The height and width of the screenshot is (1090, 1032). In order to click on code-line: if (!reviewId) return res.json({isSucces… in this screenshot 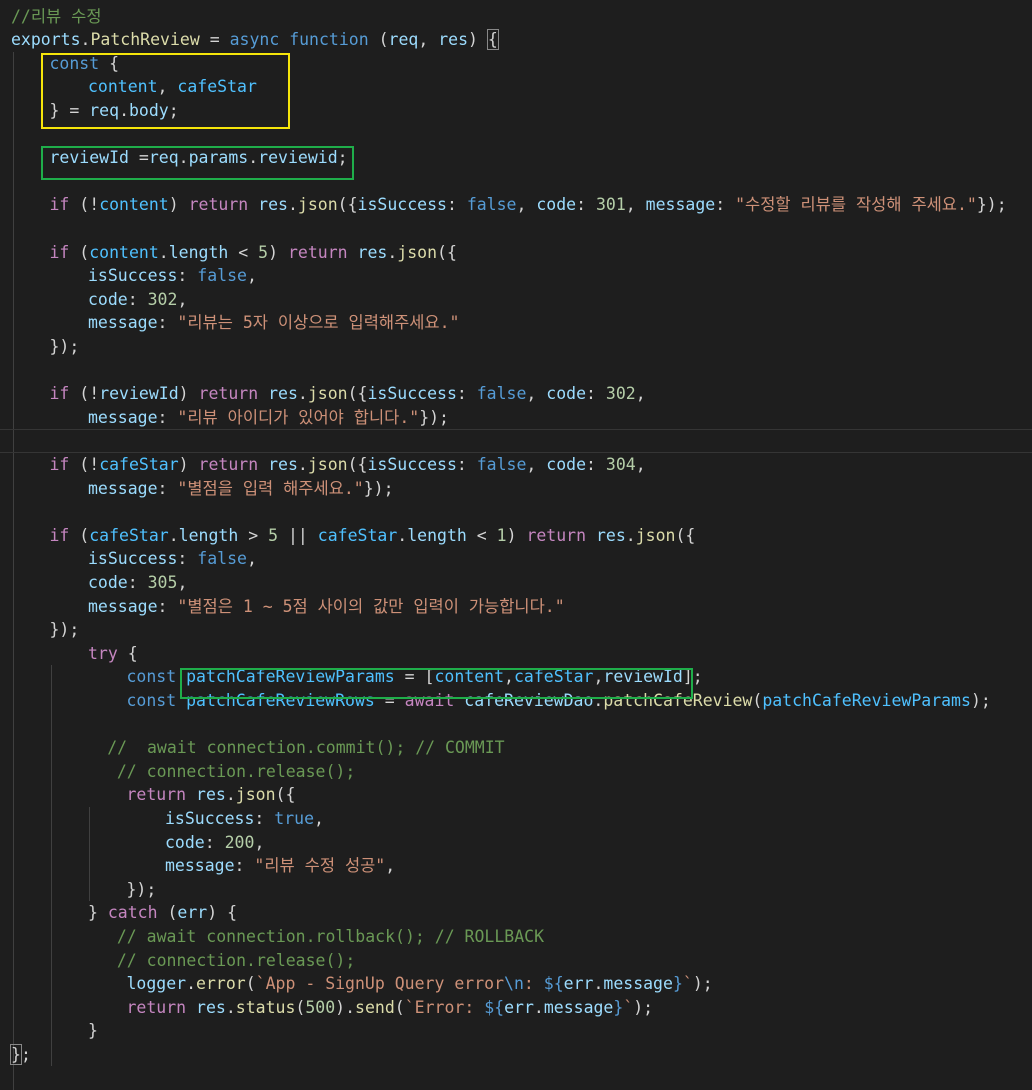, I will do `click(516, 394)`.